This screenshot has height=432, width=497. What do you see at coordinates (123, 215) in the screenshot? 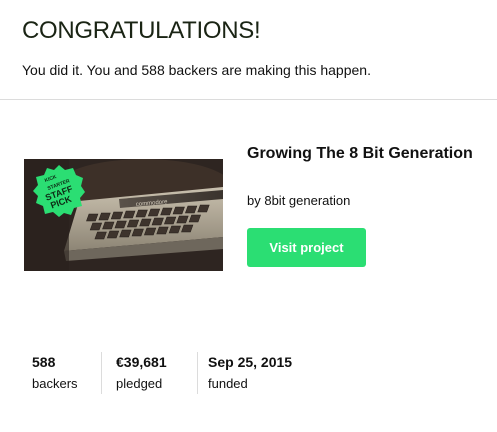
I see `project-image: commodore KICK STARTER STAFF PICK` at bounding box center [123, 215].